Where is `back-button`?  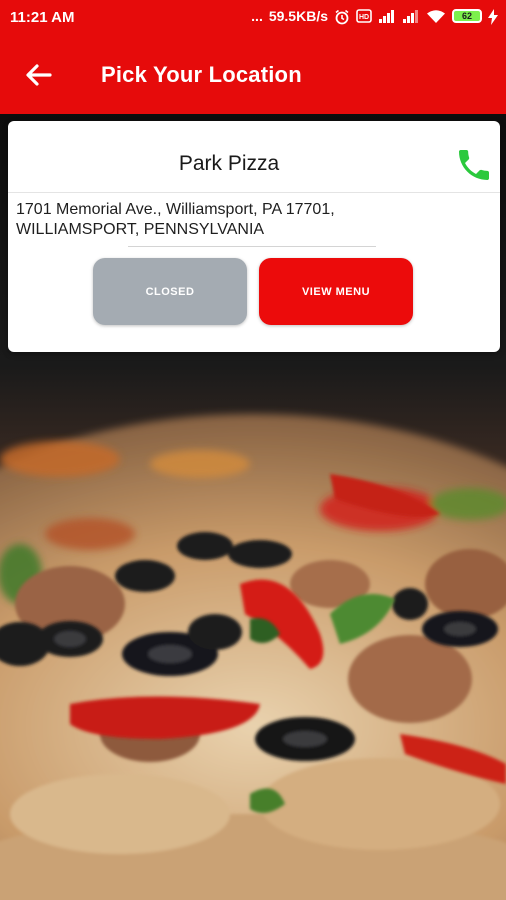
back-button is located at coordinates (39, 75).